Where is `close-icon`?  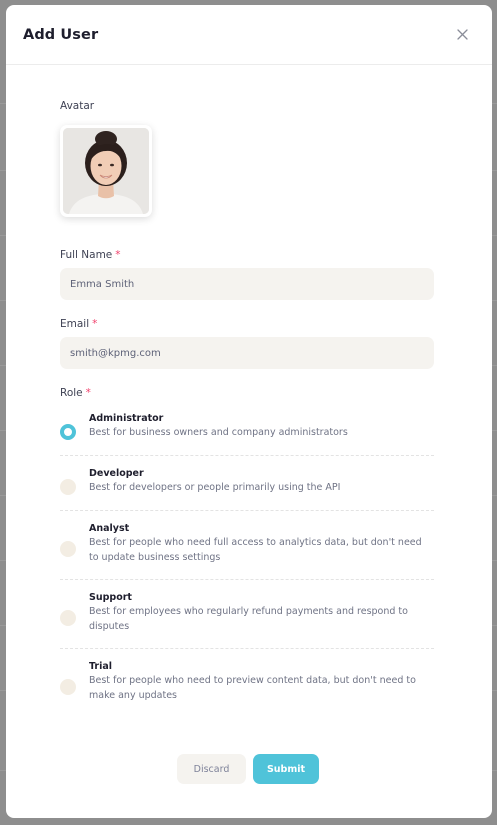
close-icon is located at coordinates (462, 34).